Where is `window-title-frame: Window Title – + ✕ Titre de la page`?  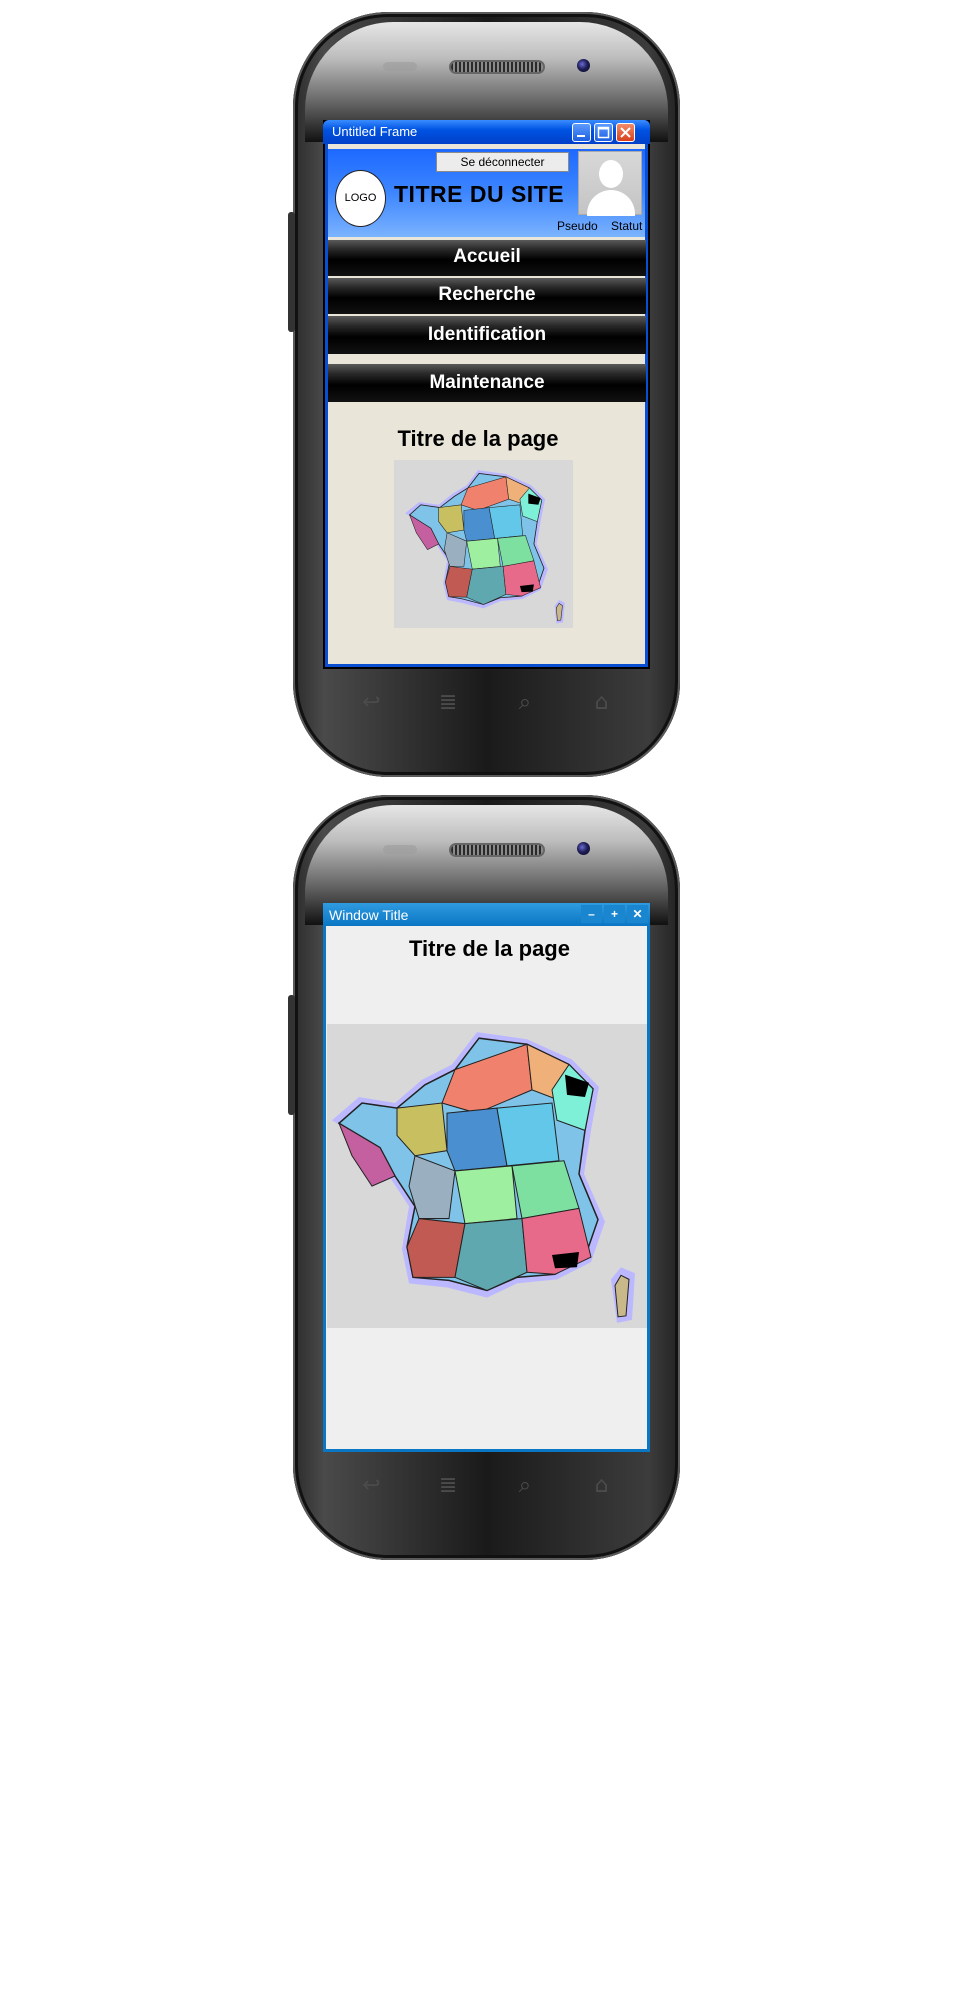 window-title-frame: Window Title – + ✕ Titre de la page is located at coordinates (486, 1177).